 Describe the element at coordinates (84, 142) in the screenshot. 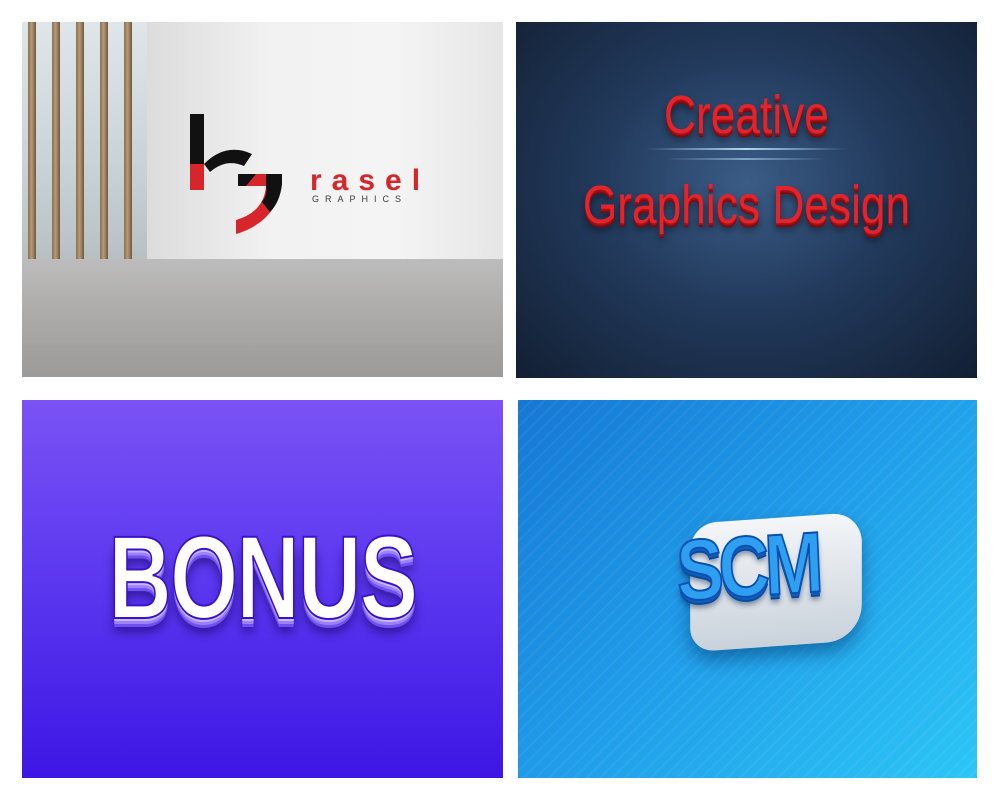

I see `window` at that location.